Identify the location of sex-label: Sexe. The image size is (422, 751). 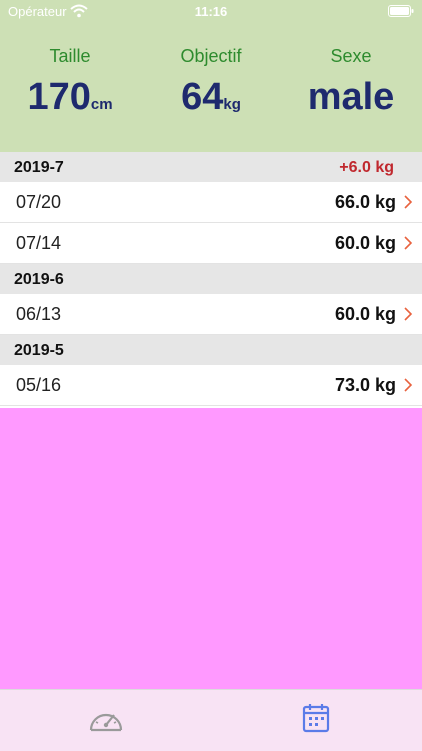
(351, 56).